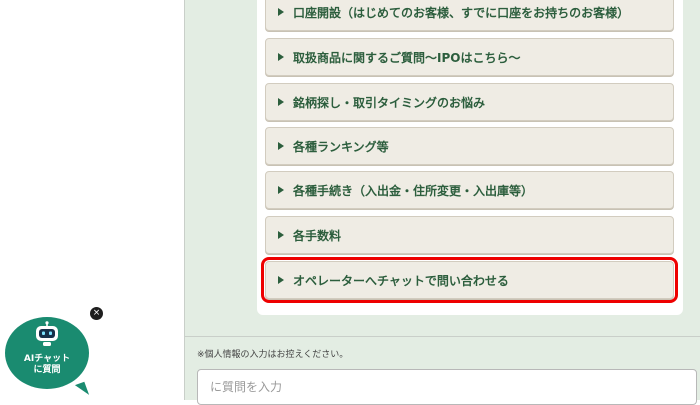 Image resolution: width=700 pixels, height=405 pixels. Describe the element at coordinates (401, 280) in the screenshot. I see `menu-item-label: オペレーターへチャットで問い合わせる` at that location.